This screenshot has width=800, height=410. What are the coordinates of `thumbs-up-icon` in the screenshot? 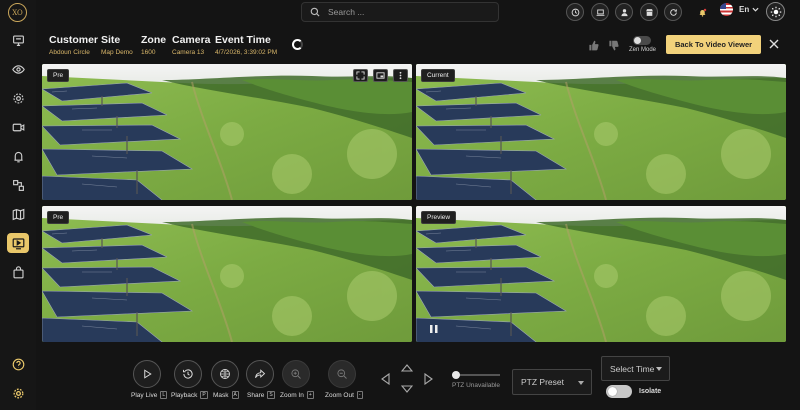 It's located at (593, 45).